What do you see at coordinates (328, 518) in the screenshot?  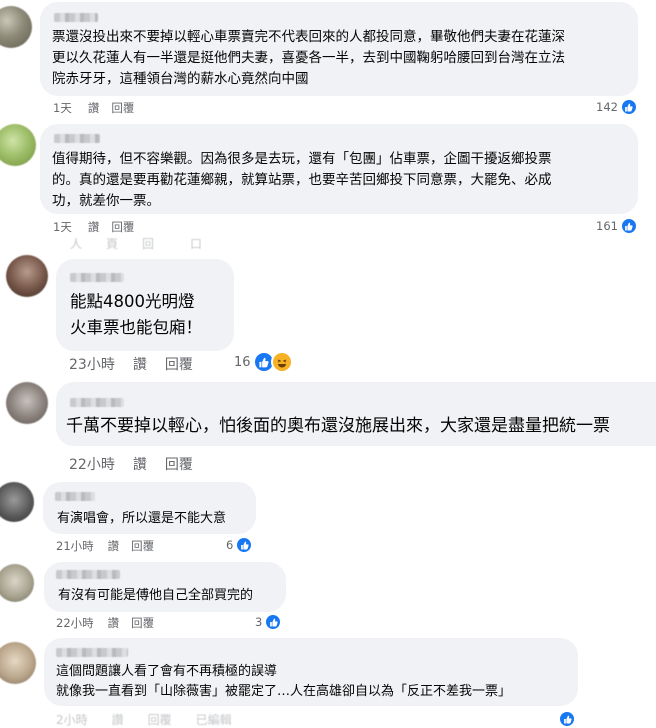 I see `comment-5: 有演唱會，所以還是不能大意 21小時讚回覆 6` at bounding box center [328, 518].